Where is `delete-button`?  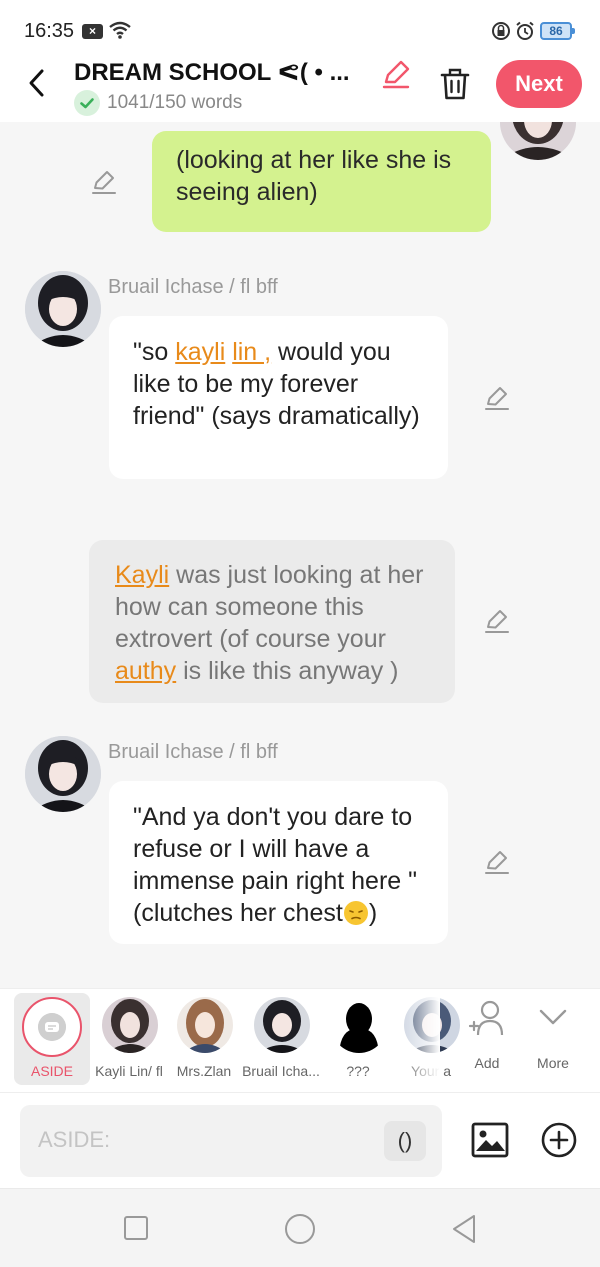
delete-button is located at coordinates (455, 84).